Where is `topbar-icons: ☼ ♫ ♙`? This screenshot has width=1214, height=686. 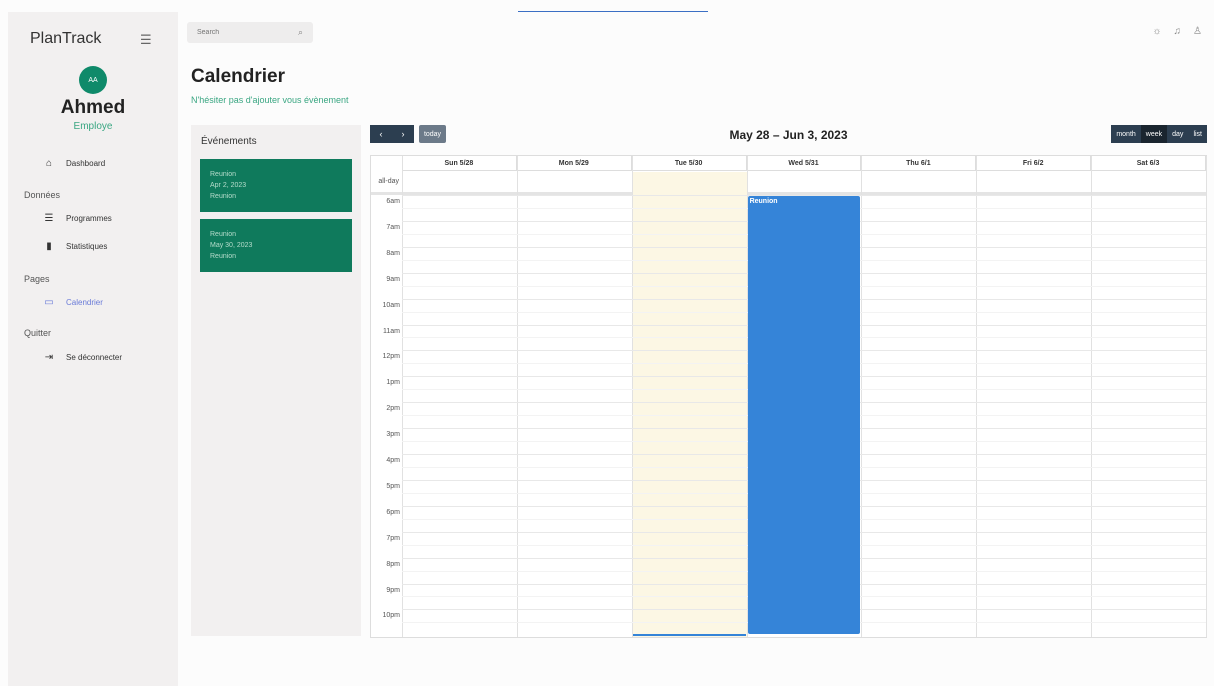
topbar-icons: ☼ ♫ ♙ is located at coordinates (1177, 31).